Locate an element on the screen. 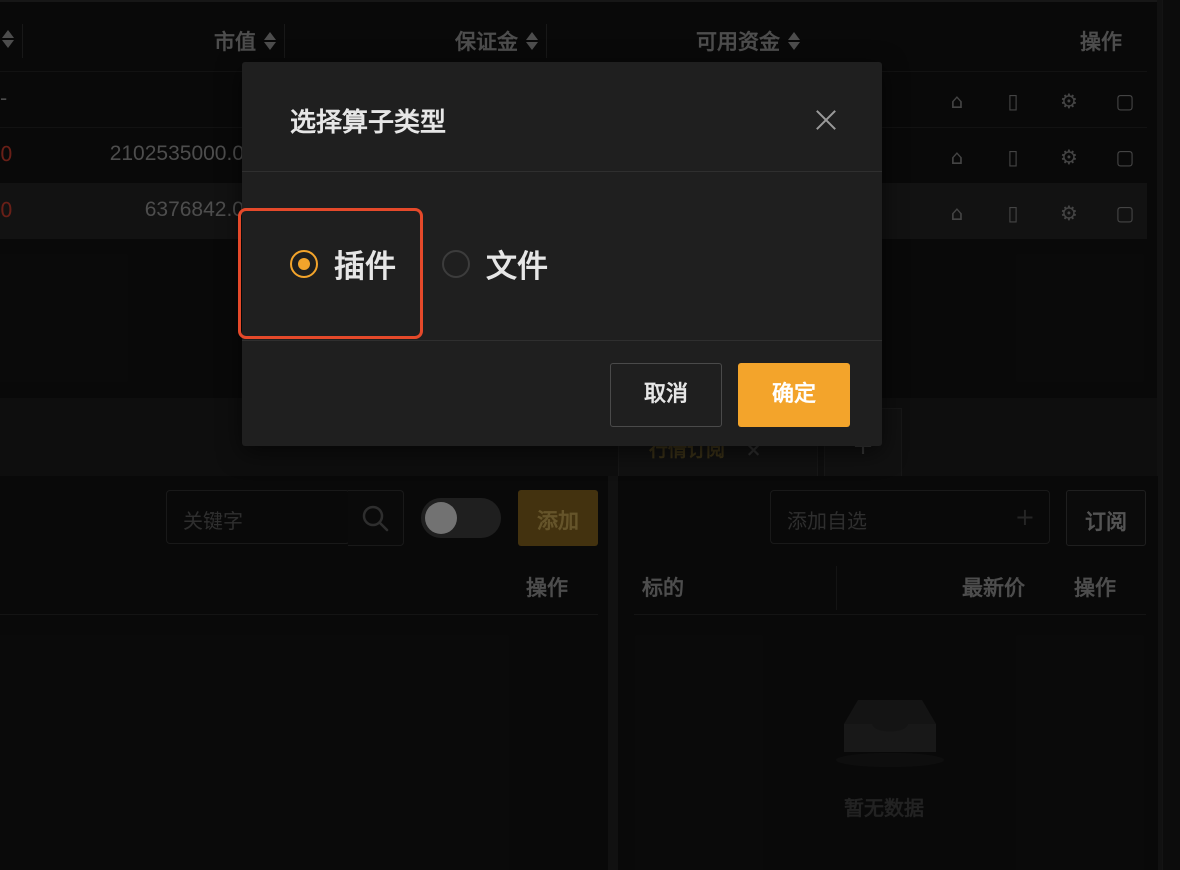 The image size is (1180, 870). radio-label: 文件 is located at coordinates (517, 267).